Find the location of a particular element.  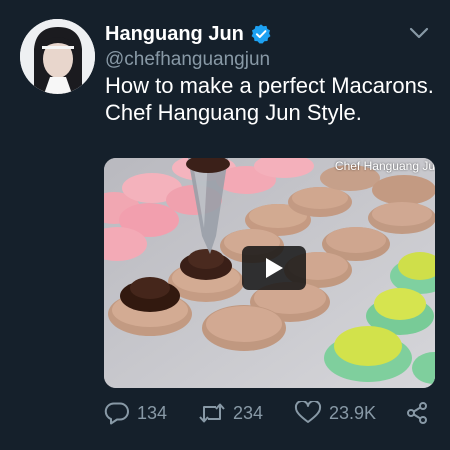

share-icon is located at coordinates (417, 413).